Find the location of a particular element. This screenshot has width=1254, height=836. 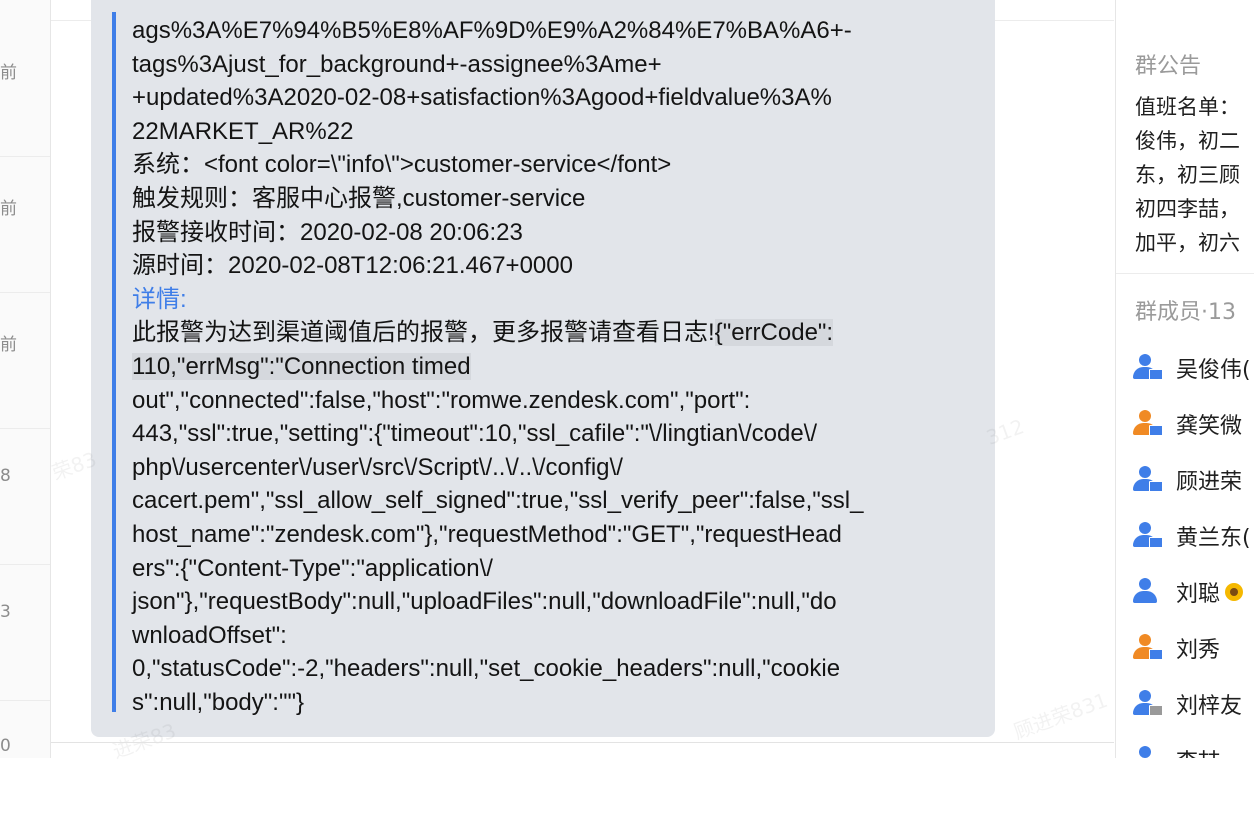

conversation-item: 0 is located at coordinates (25, 768).